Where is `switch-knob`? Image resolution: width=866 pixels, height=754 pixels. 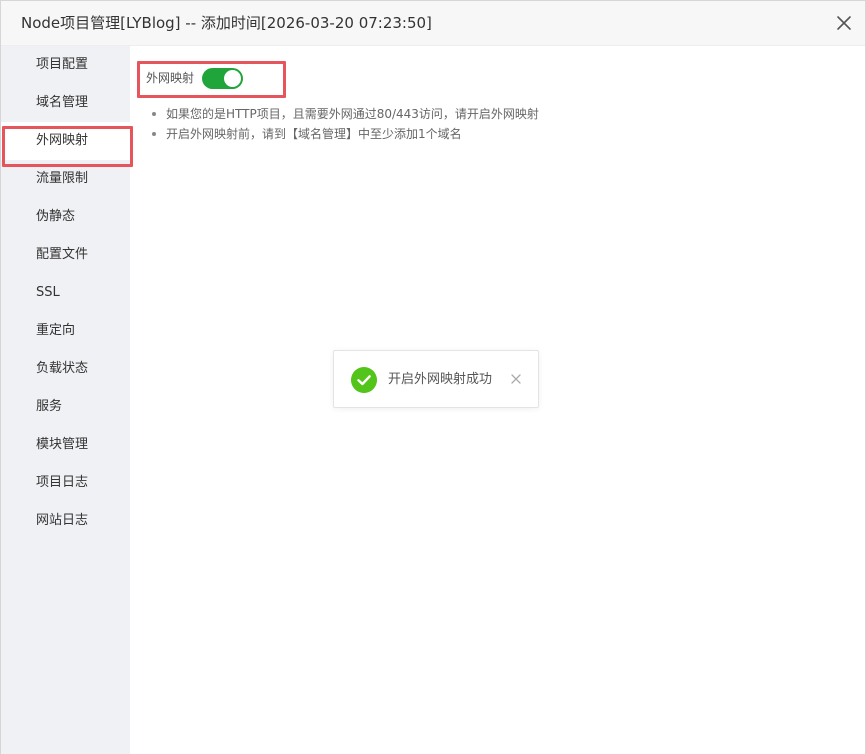 switch-knob is located at coordinates (233, 78).